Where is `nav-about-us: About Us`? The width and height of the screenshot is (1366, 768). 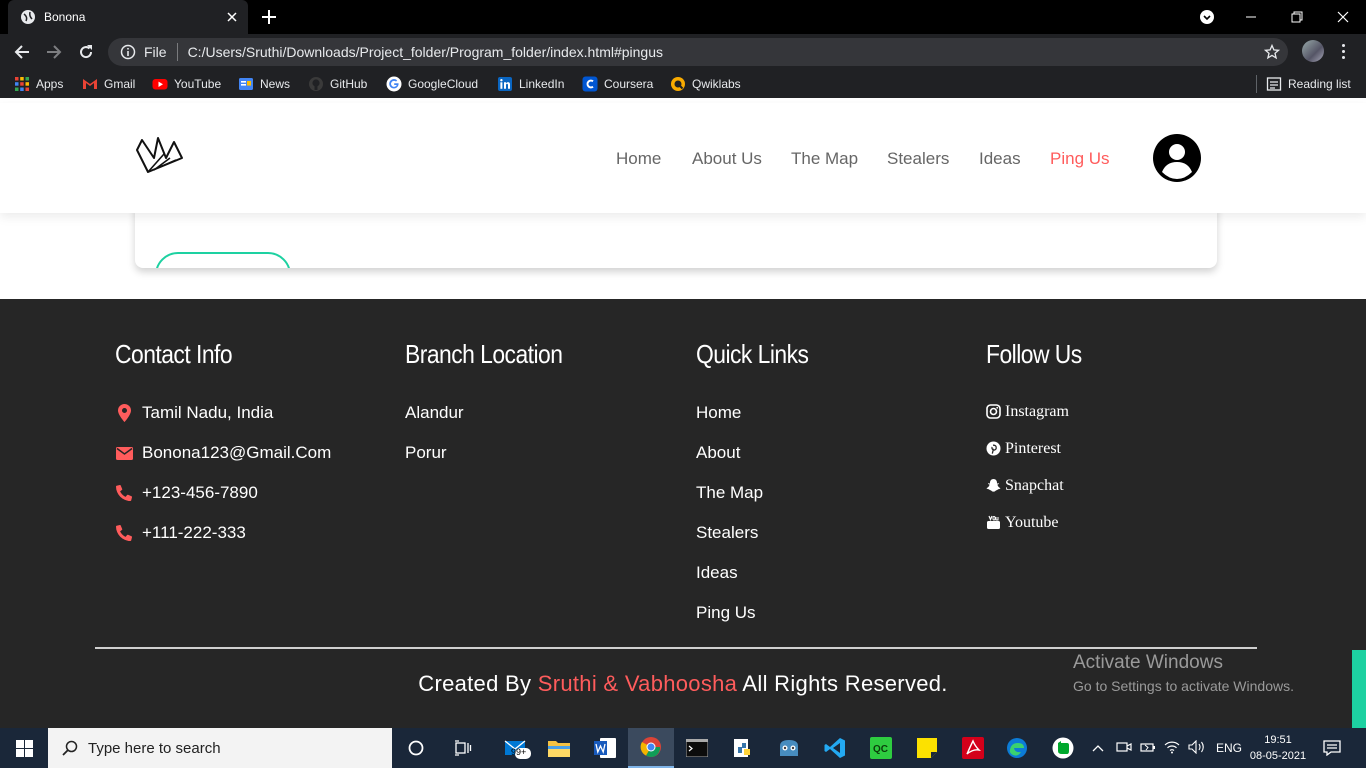
nav-about-us: About Us is located at coordinates (727, 159).